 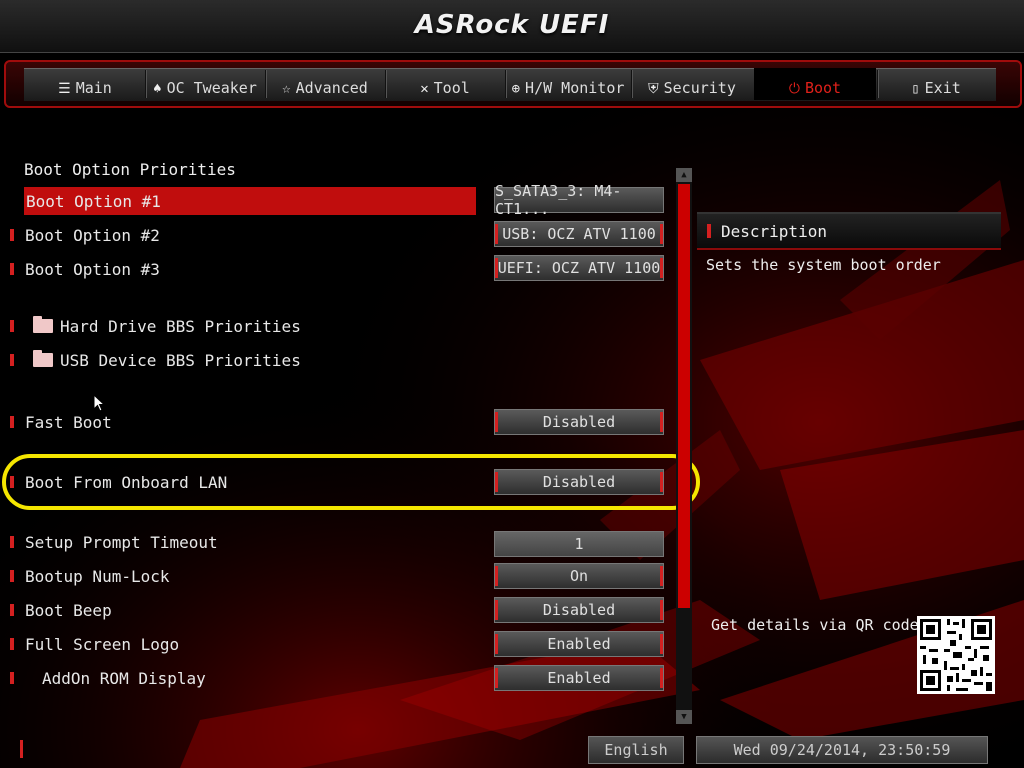 I want to click on highlight-ellipse, so click(x=351, y=482).